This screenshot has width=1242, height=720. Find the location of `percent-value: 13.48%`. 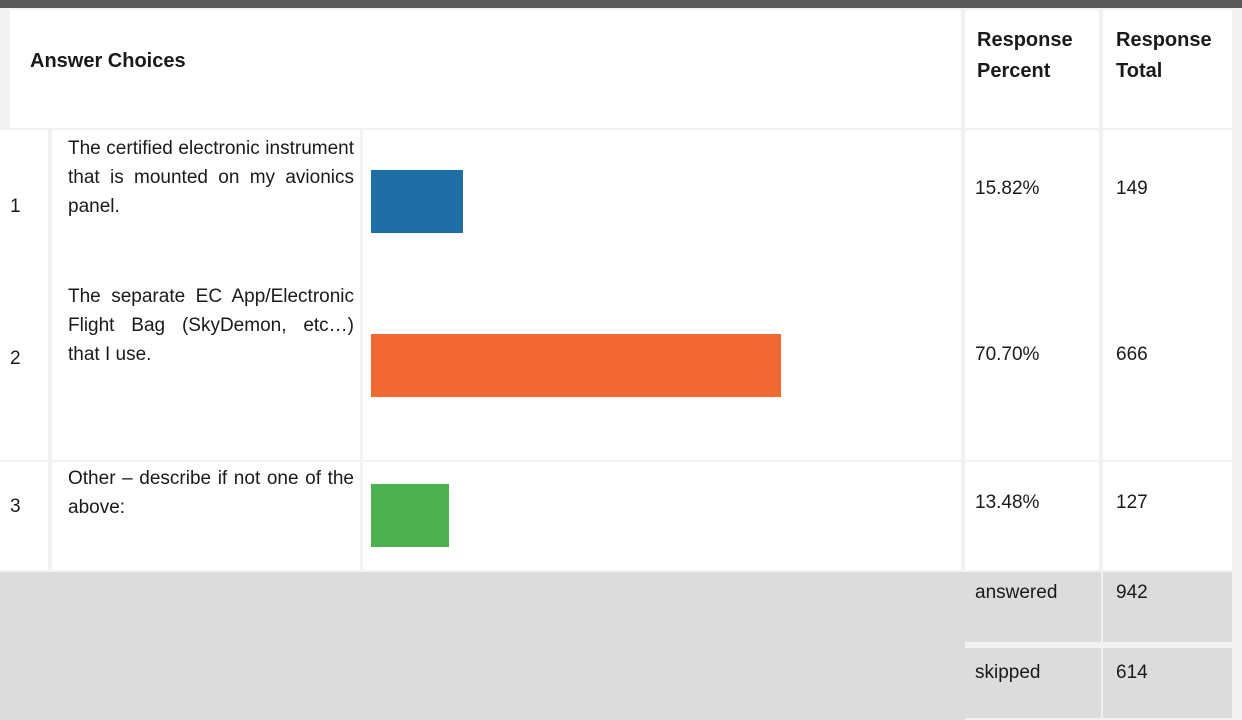

percent-value: 13.48% is located at coordinates (1007, 502).